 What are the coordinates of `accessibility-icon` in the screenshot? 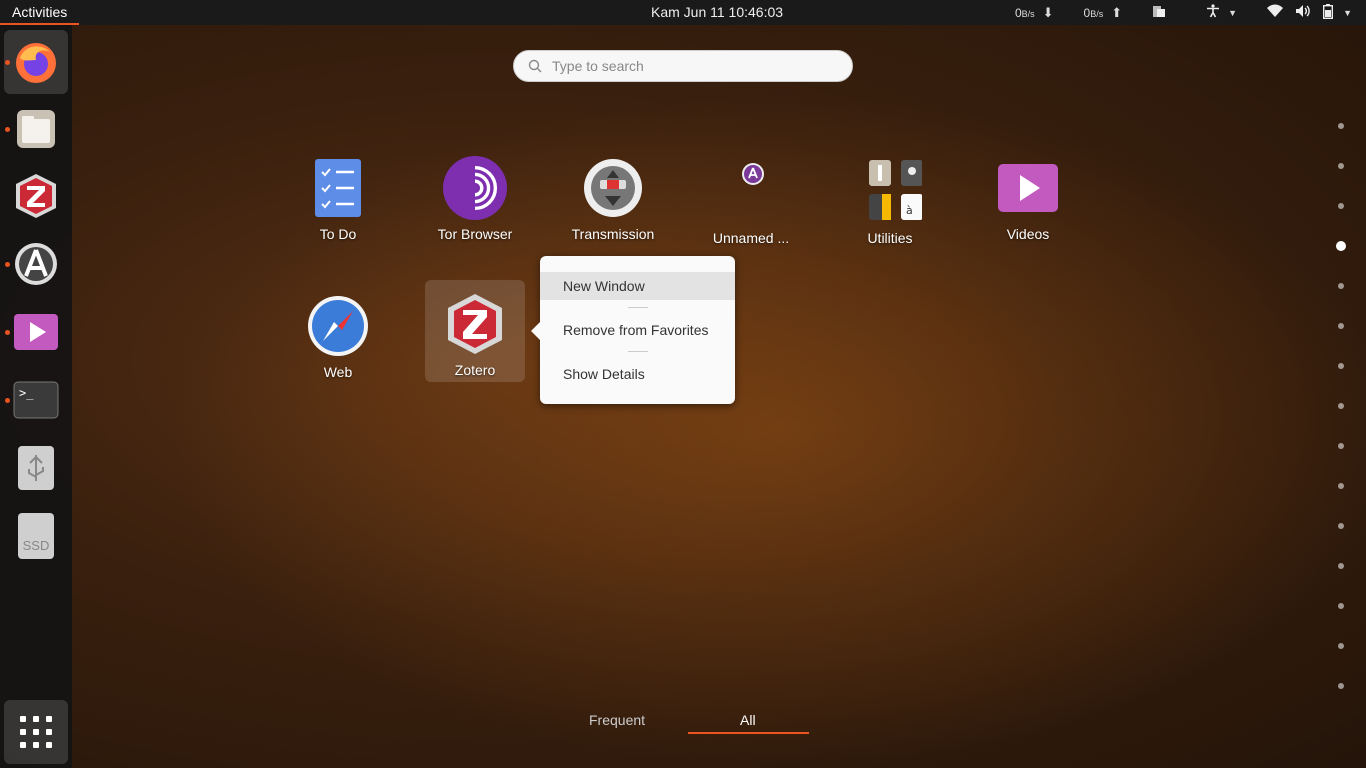 It's located at (1213, 12).